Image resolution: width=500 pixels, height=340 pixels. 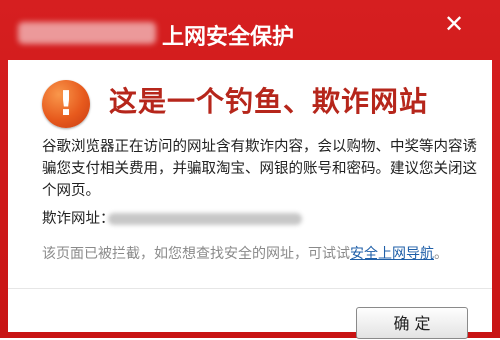 What do you see at coordinates (196, 254) in the screenshot?
I see `blocked-text: 该页面已被拦截，如您想查找安全的网址，可试试` at bounding box center [196, 254].